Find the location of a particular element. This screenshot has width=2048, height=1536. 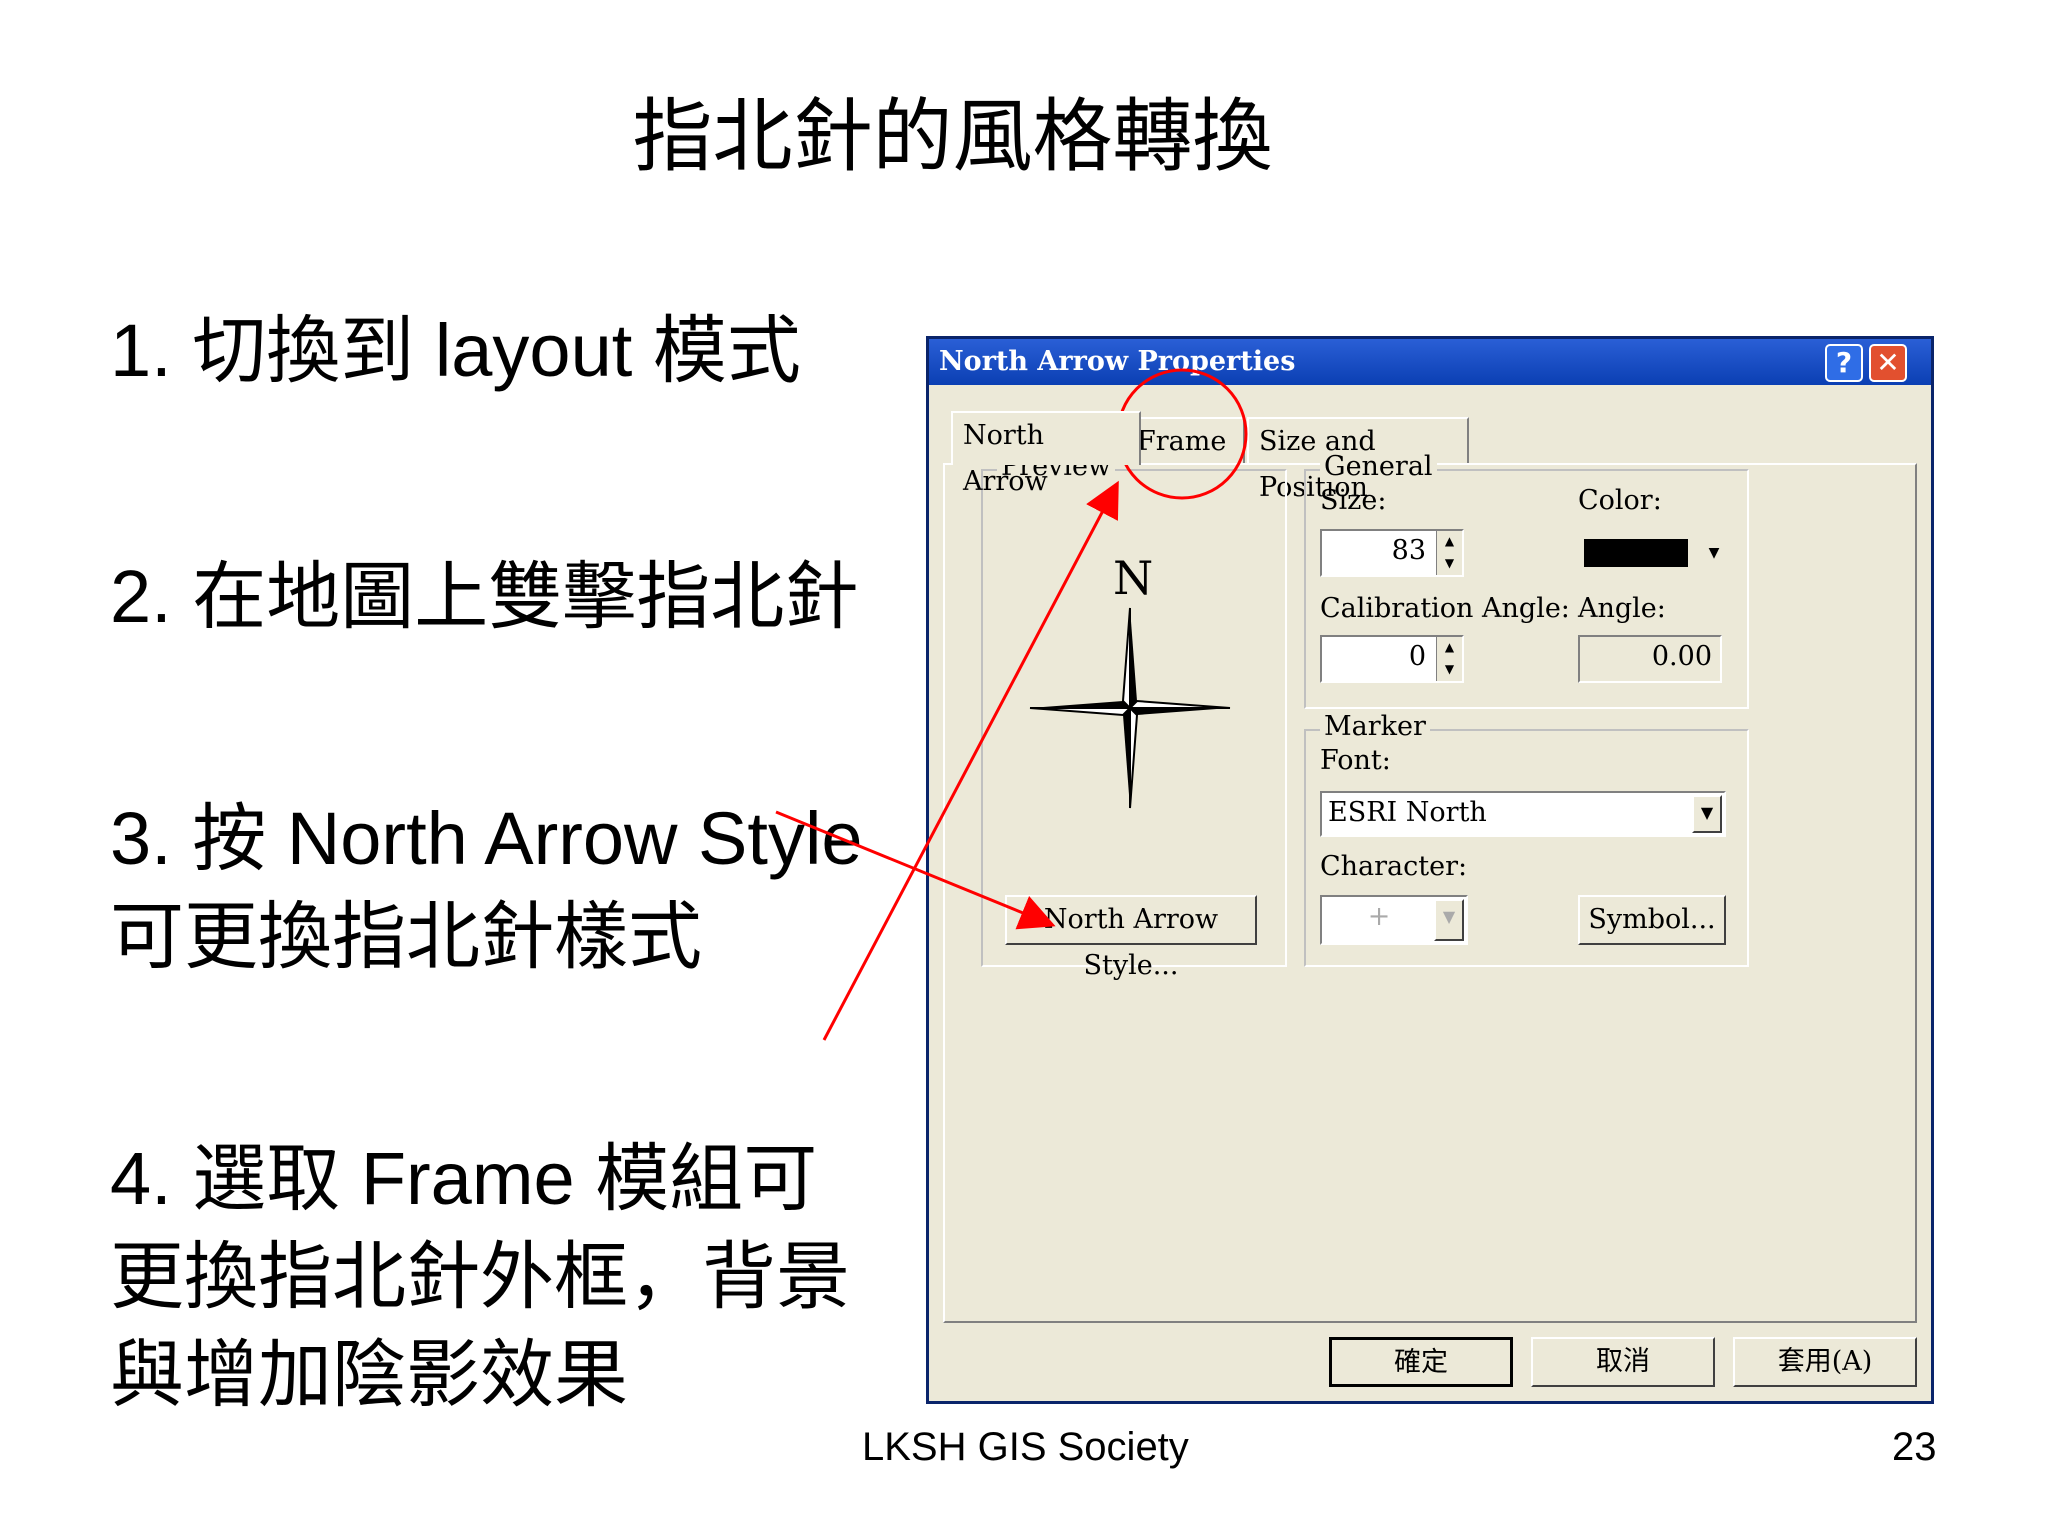

character-select: + ▼ is located at coordinates (1394, 920).